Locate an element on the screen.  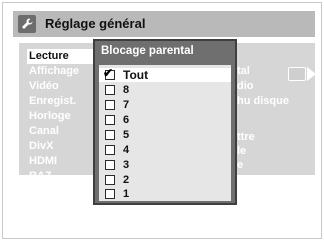
option-7: 7 is located at coordinates (165, 105).